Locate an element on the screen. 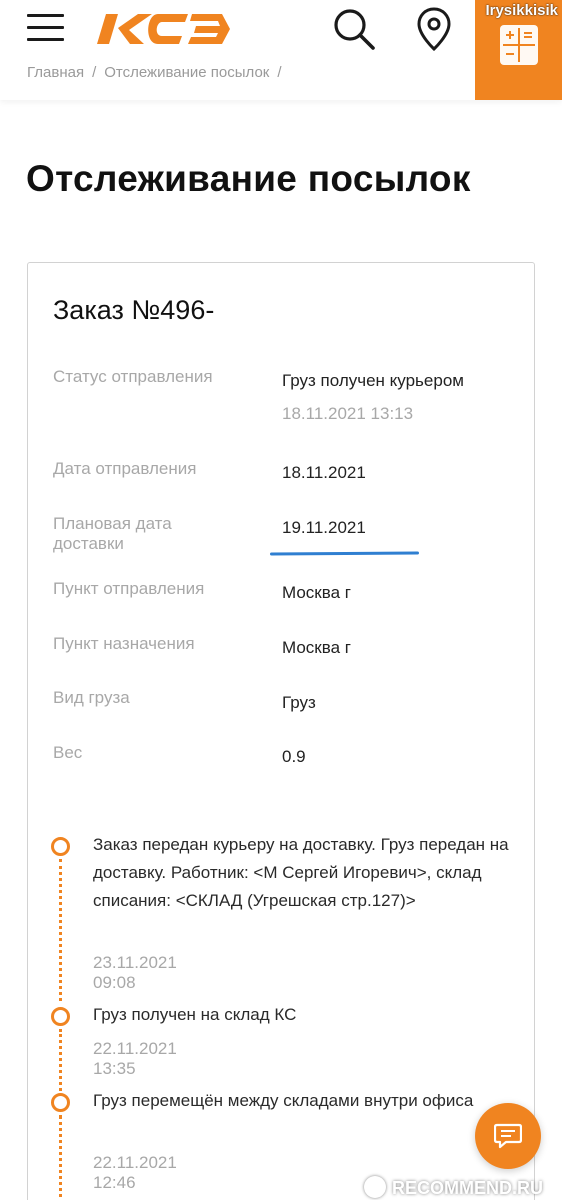 The width and height of the screenshot is (562, 1200). breadcrumb: Главная / Отслеживание посылок / is located at coordinates (158, 72).